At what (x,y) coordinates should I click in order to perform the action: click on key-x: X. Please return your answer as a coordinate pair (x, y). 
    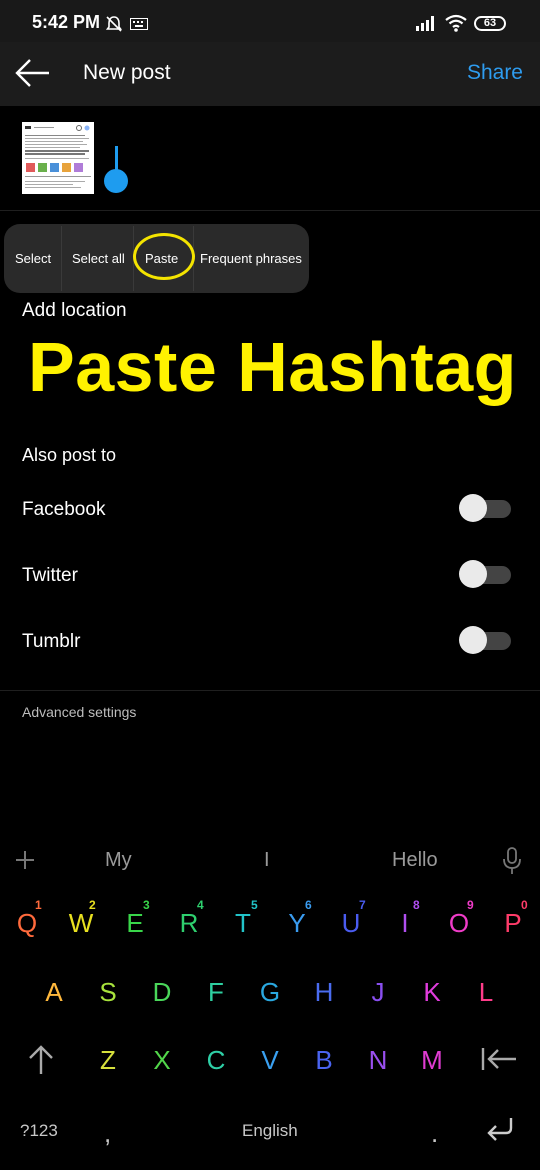
    Looking at the image, I should click on (162, 1060).